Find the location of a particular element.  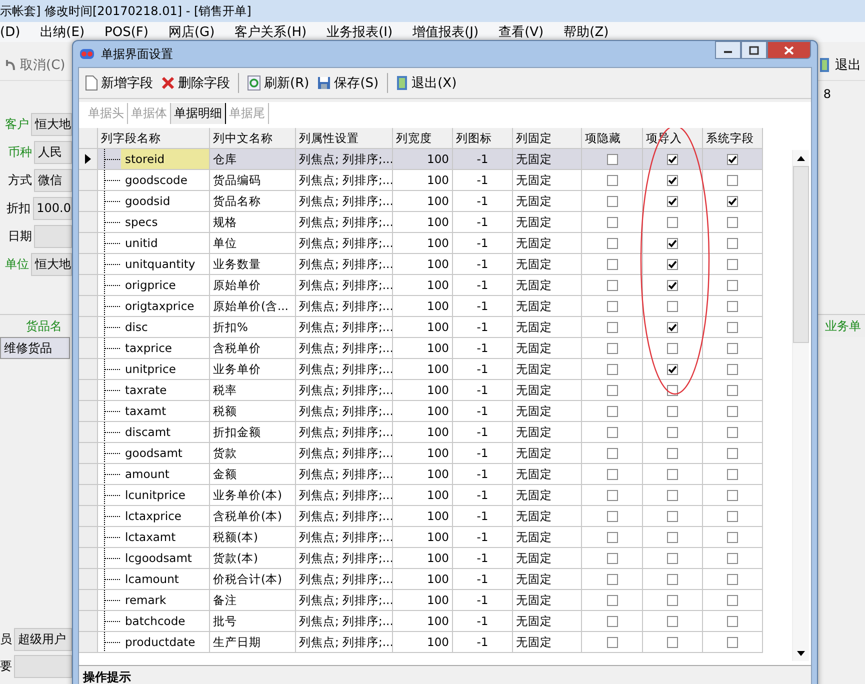

menu-item: 帮助(Z) is located at coordinates (586, 32).